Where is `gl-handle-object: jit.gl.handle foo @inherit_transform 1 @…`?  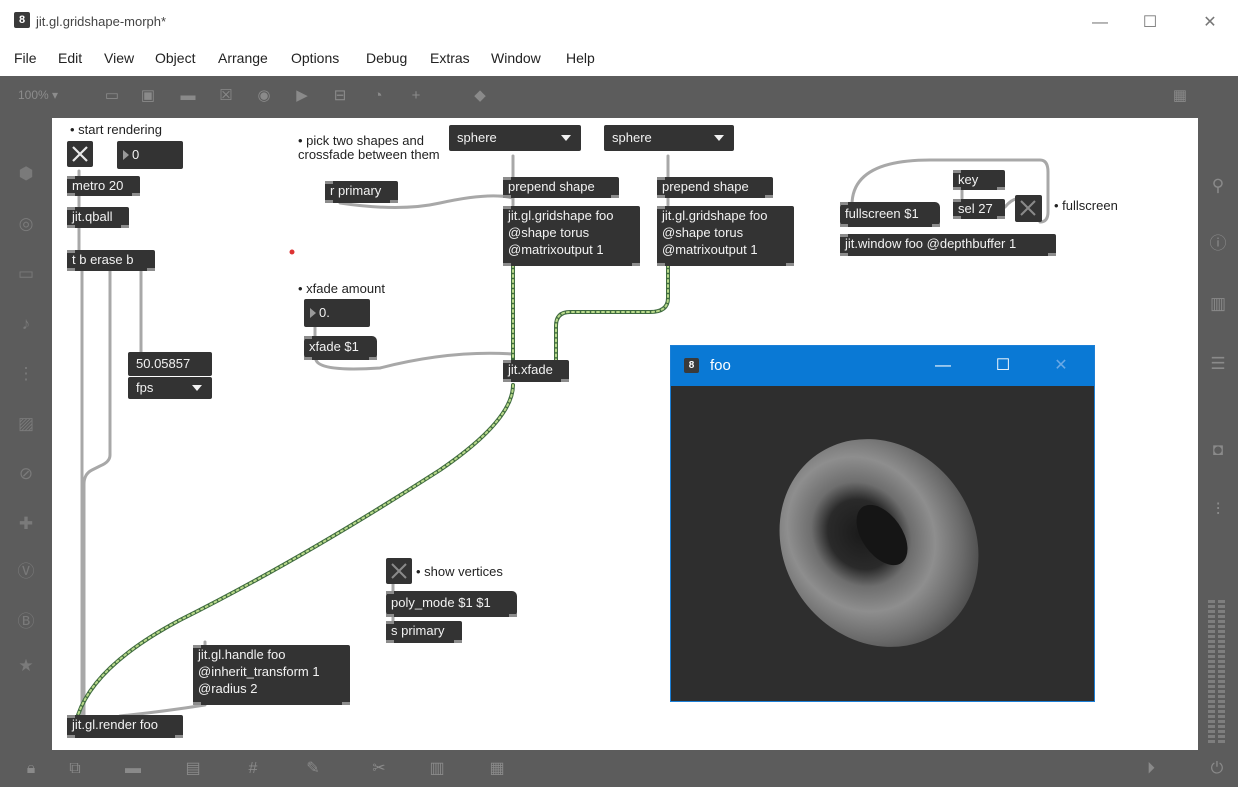
gl-handle-object: jit.gl.handle foo @inherit_transform 1 @… is located at coordinates (271, 675).